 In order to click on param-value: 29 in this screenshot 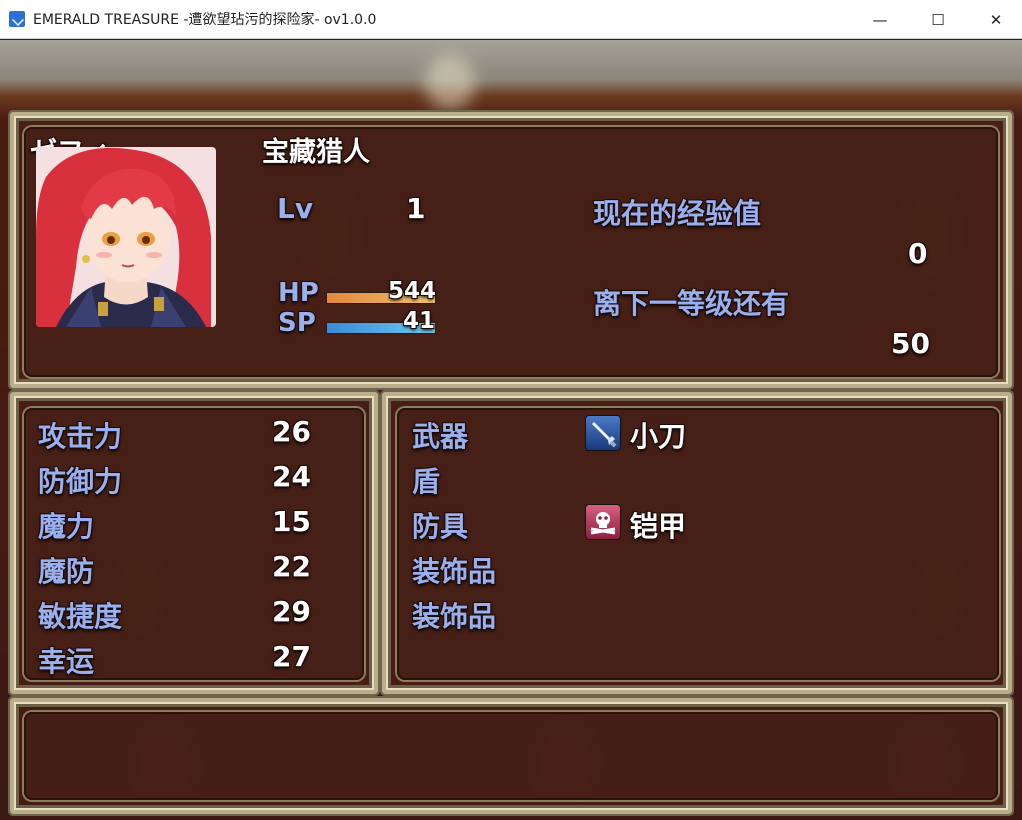, I will do `click(291, 611)`.